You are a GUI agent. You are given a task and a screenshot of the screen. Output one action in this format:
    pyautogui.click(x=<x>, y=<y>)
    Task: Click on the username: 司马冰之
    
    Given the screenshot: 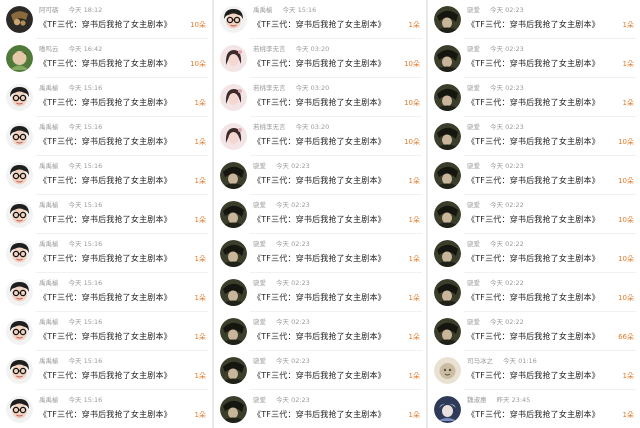 What is the action you would take?
    pyautogui.click(x=480, y=361)
    